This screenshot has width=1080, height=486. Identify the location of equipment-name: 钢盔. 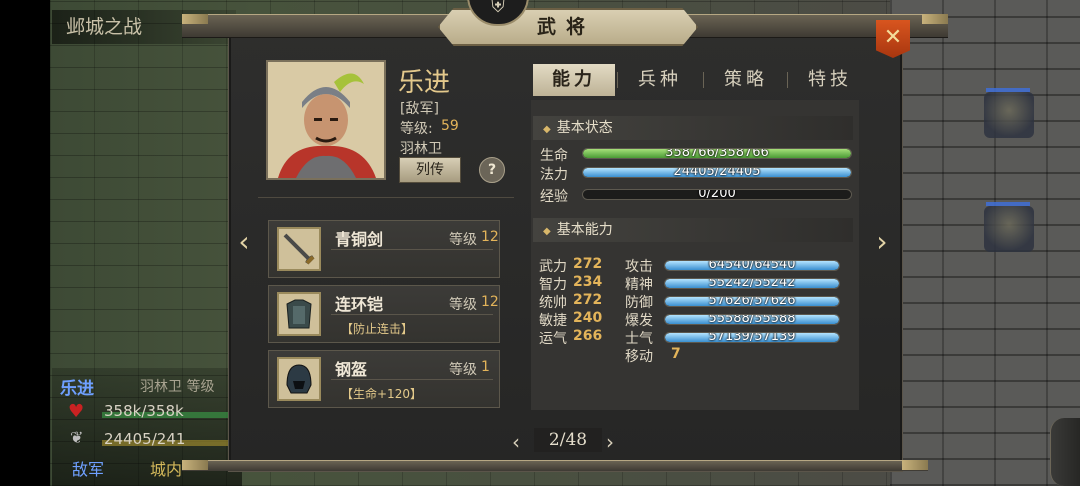
(351, 369).